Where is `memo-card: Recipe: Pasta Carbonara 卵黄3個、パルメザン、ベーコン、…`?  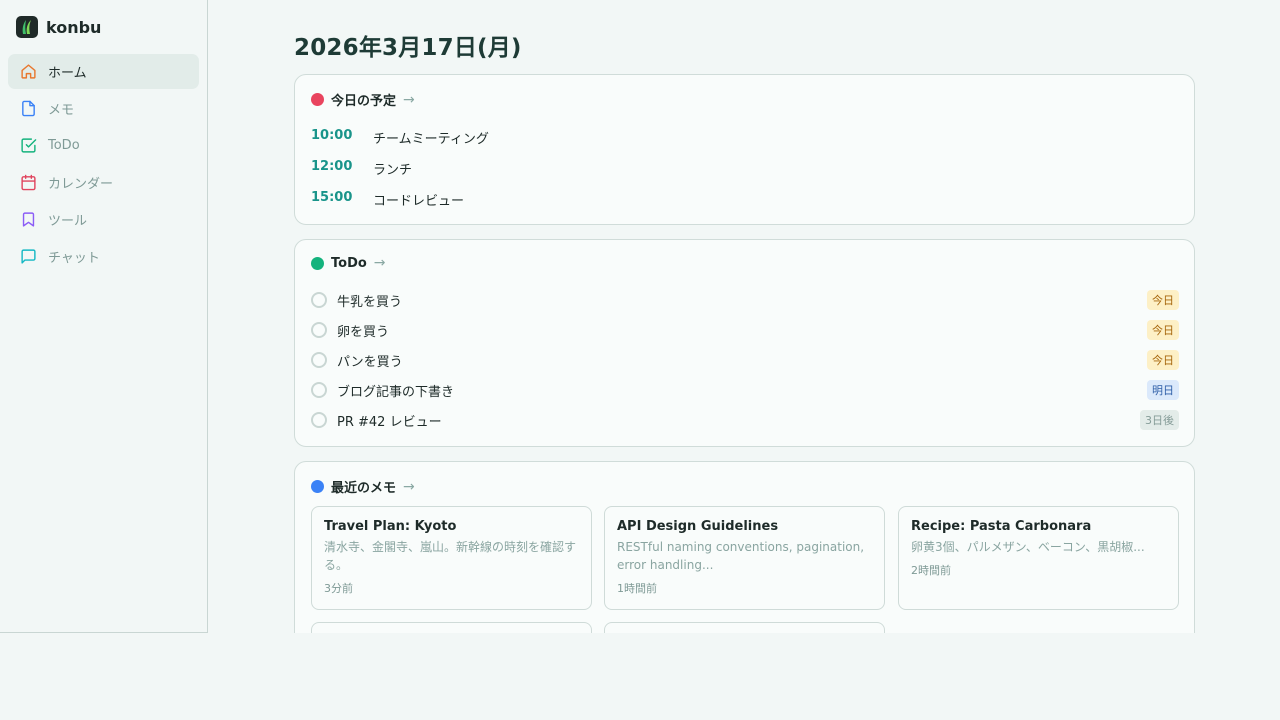
memo-card: Recipe: Pasta Carbonara 卵黄3個、パルメザン、ベーコン、… is located at coordinates (1038, 558).